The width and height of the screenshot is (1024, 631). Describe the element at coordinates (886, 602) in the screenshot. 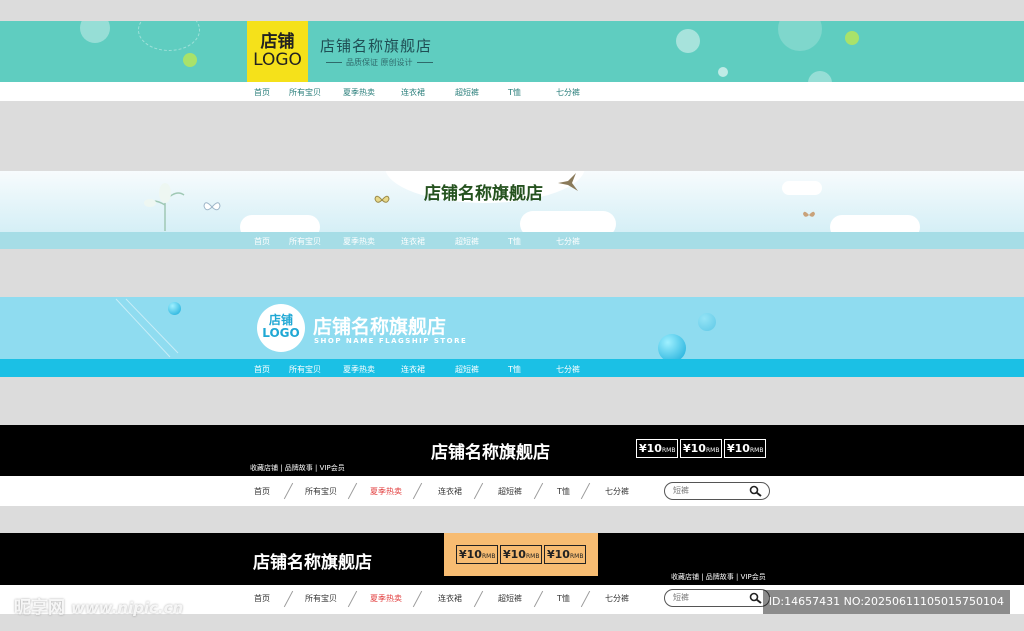

I see `watermark-id: ID:14657431 NO:20250611105015750104` at that location.